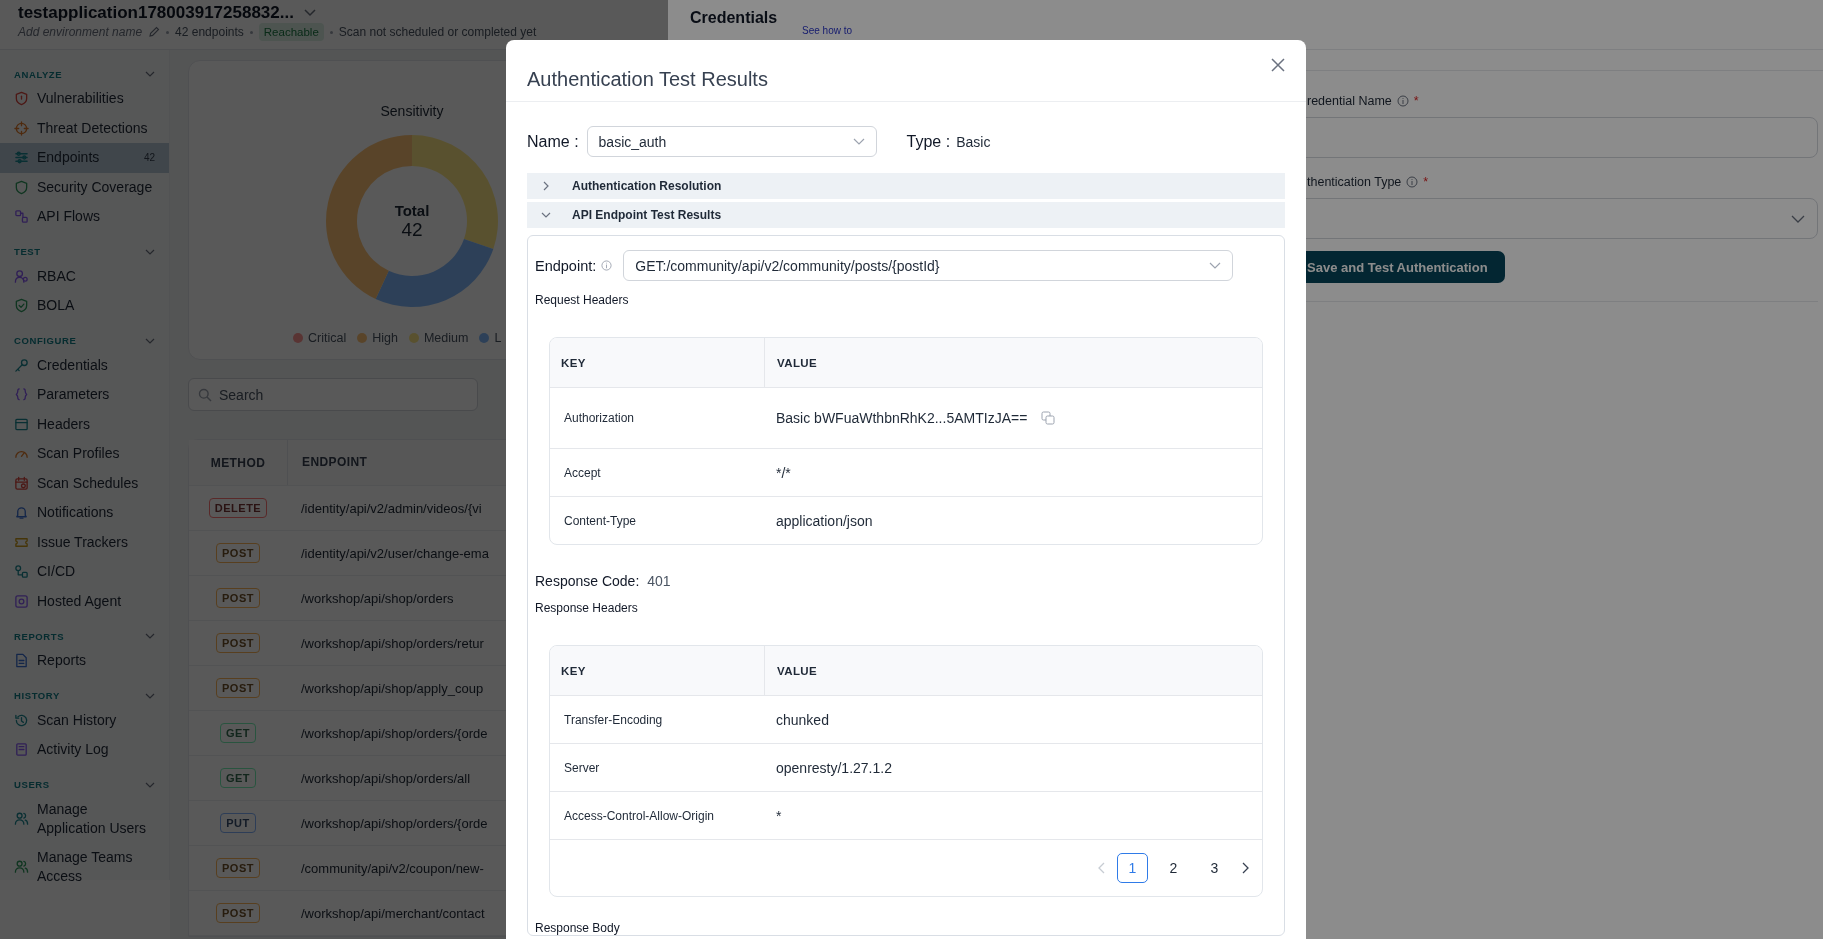 The image size is (1823, 939). Describe the element at coordinates (84, 276) in the screenshot. I see `sidebar-item: RBAC` at that location.